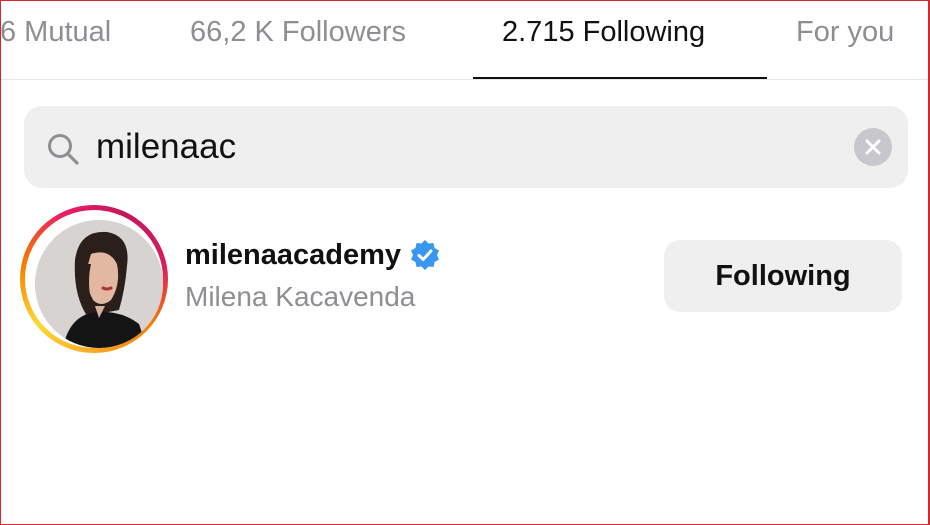  Describe the element at coordinates (298, 32) in the screenshot. I see `tab-followers: 66,2 K Followers` at that location.